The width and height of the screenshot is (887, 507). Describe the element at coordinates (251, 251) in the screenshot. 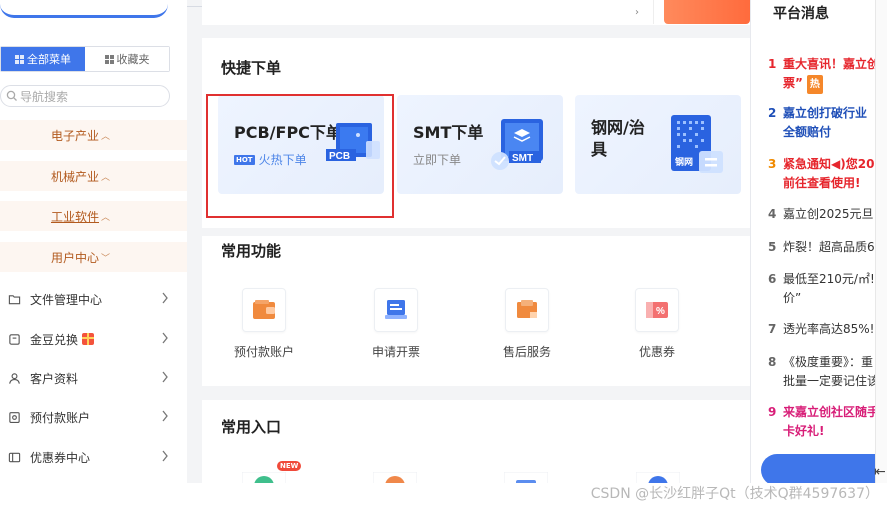

I see `common-functions-title: 常用功能` at that location.